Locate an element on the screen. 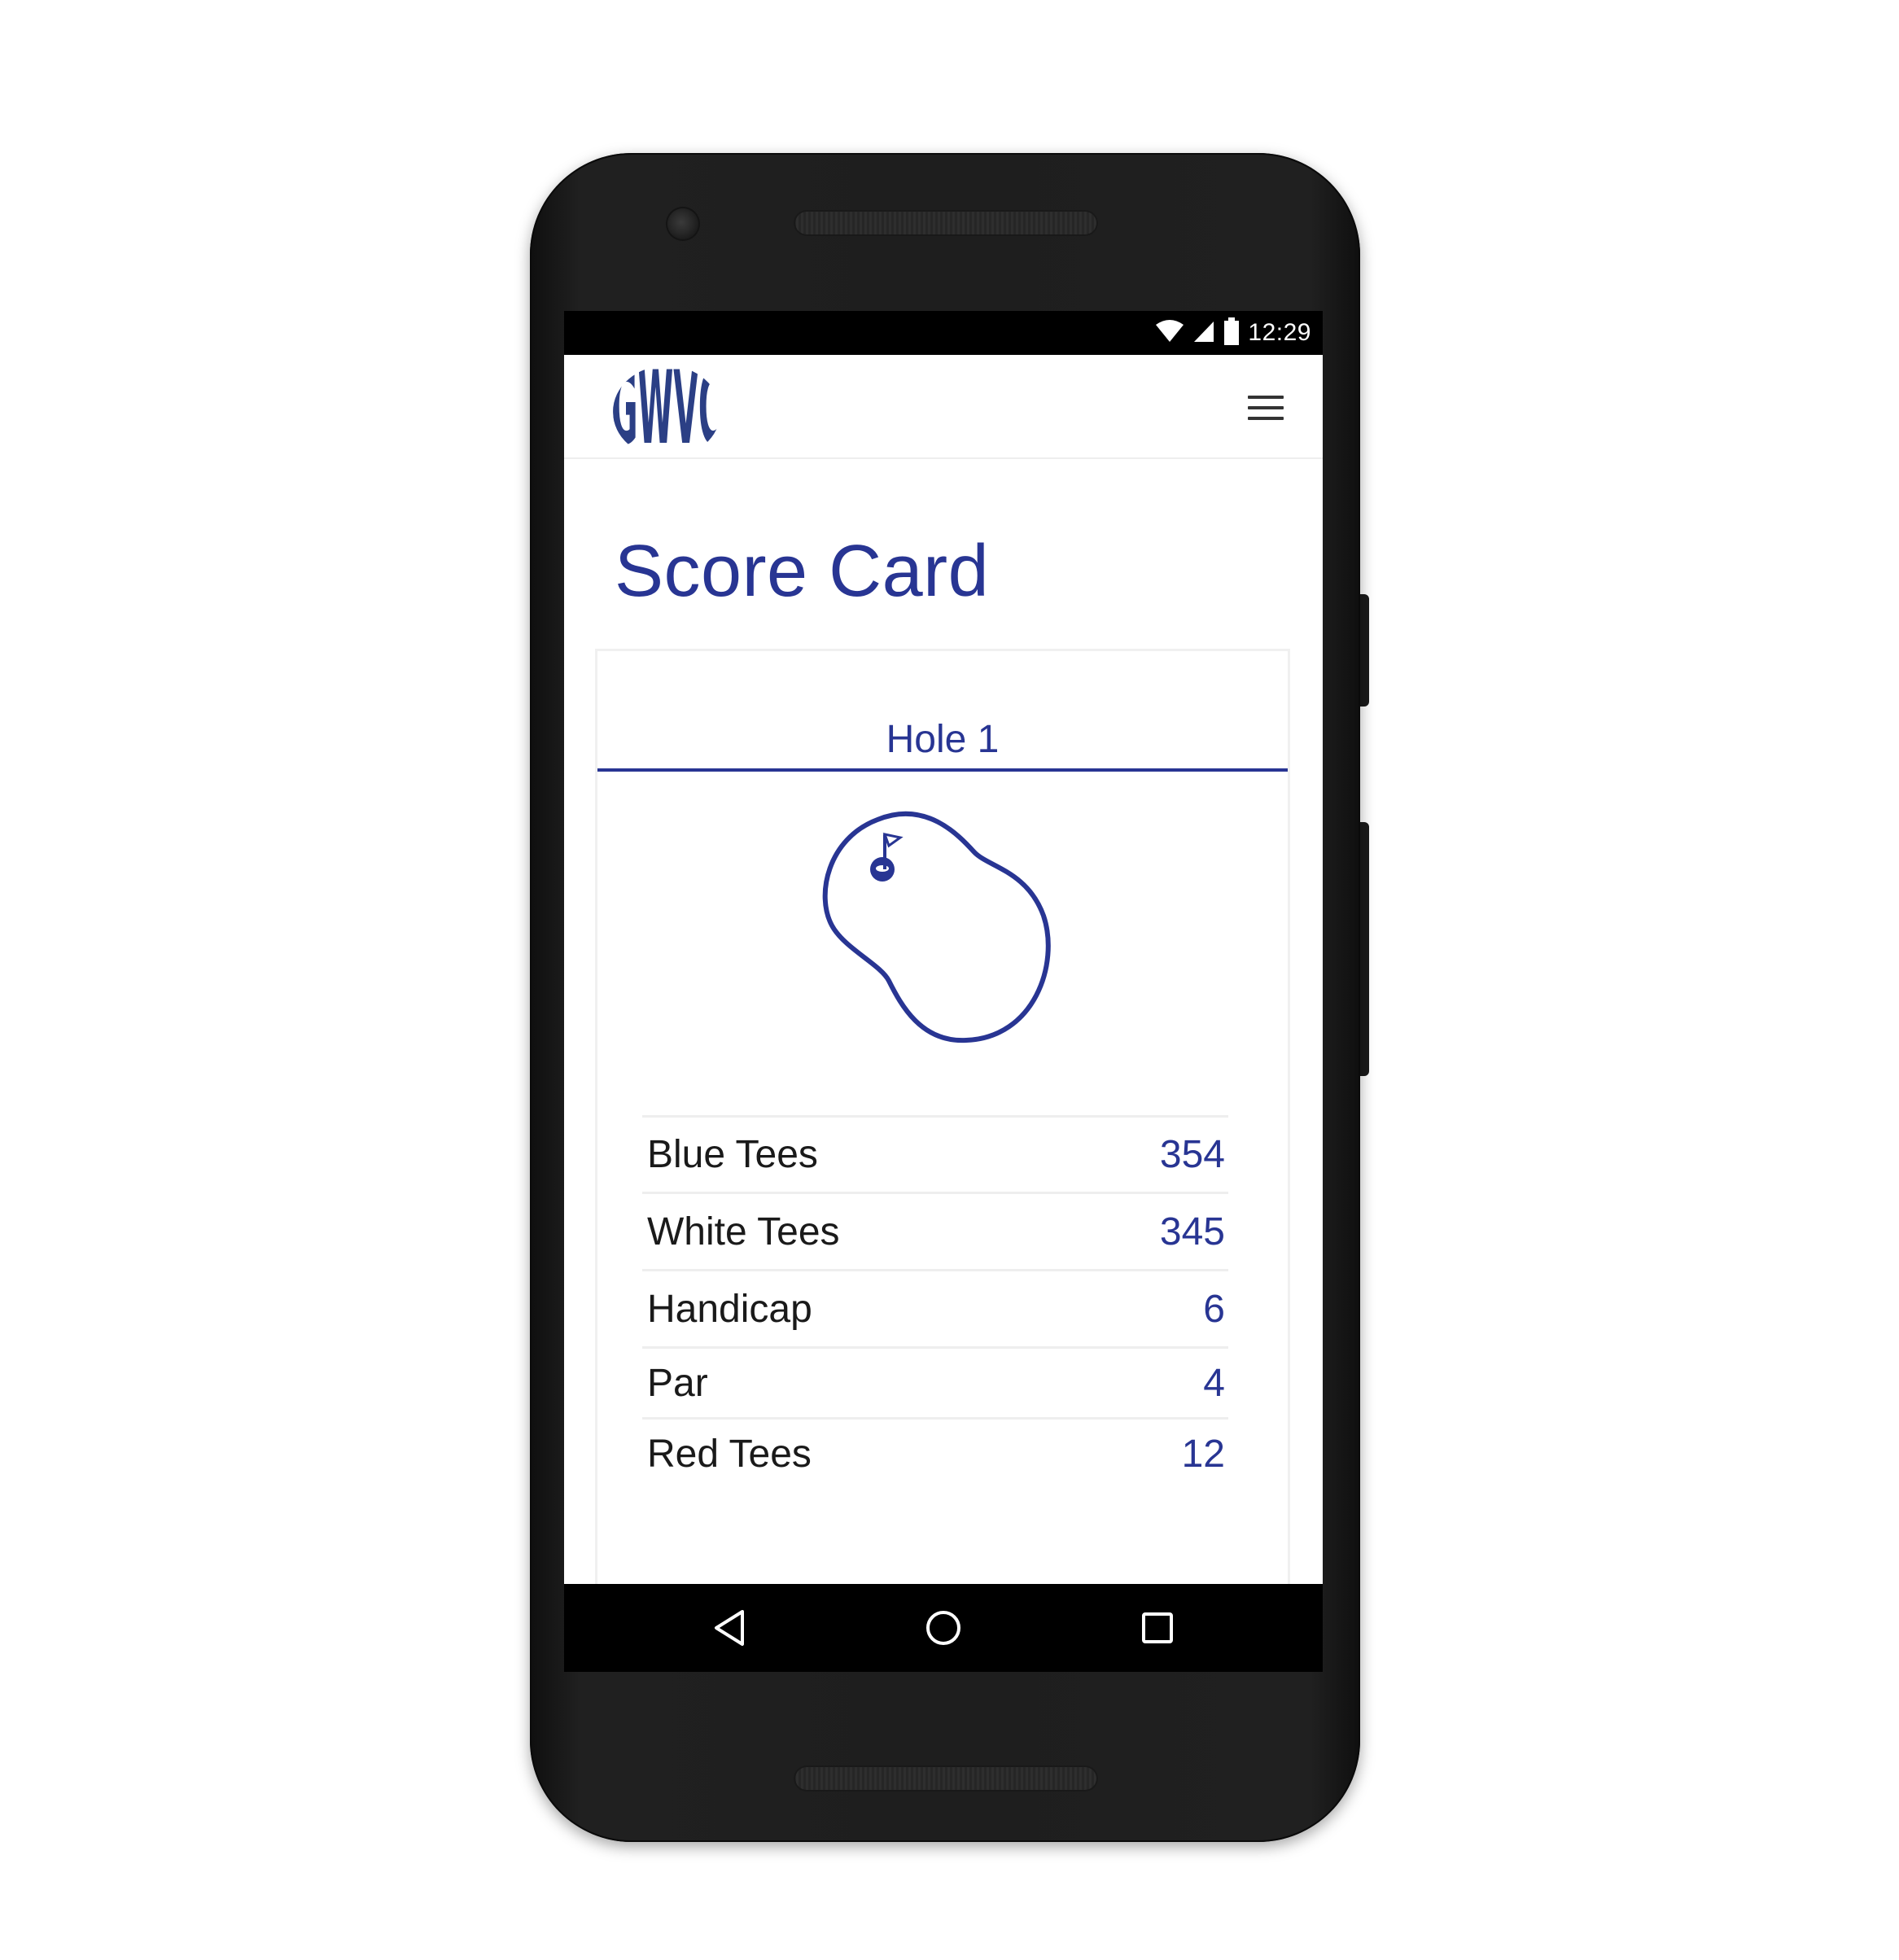 This screenshot has height=1960, width=1899. golf-green-flag-icon is located at coordinates (933, 936).